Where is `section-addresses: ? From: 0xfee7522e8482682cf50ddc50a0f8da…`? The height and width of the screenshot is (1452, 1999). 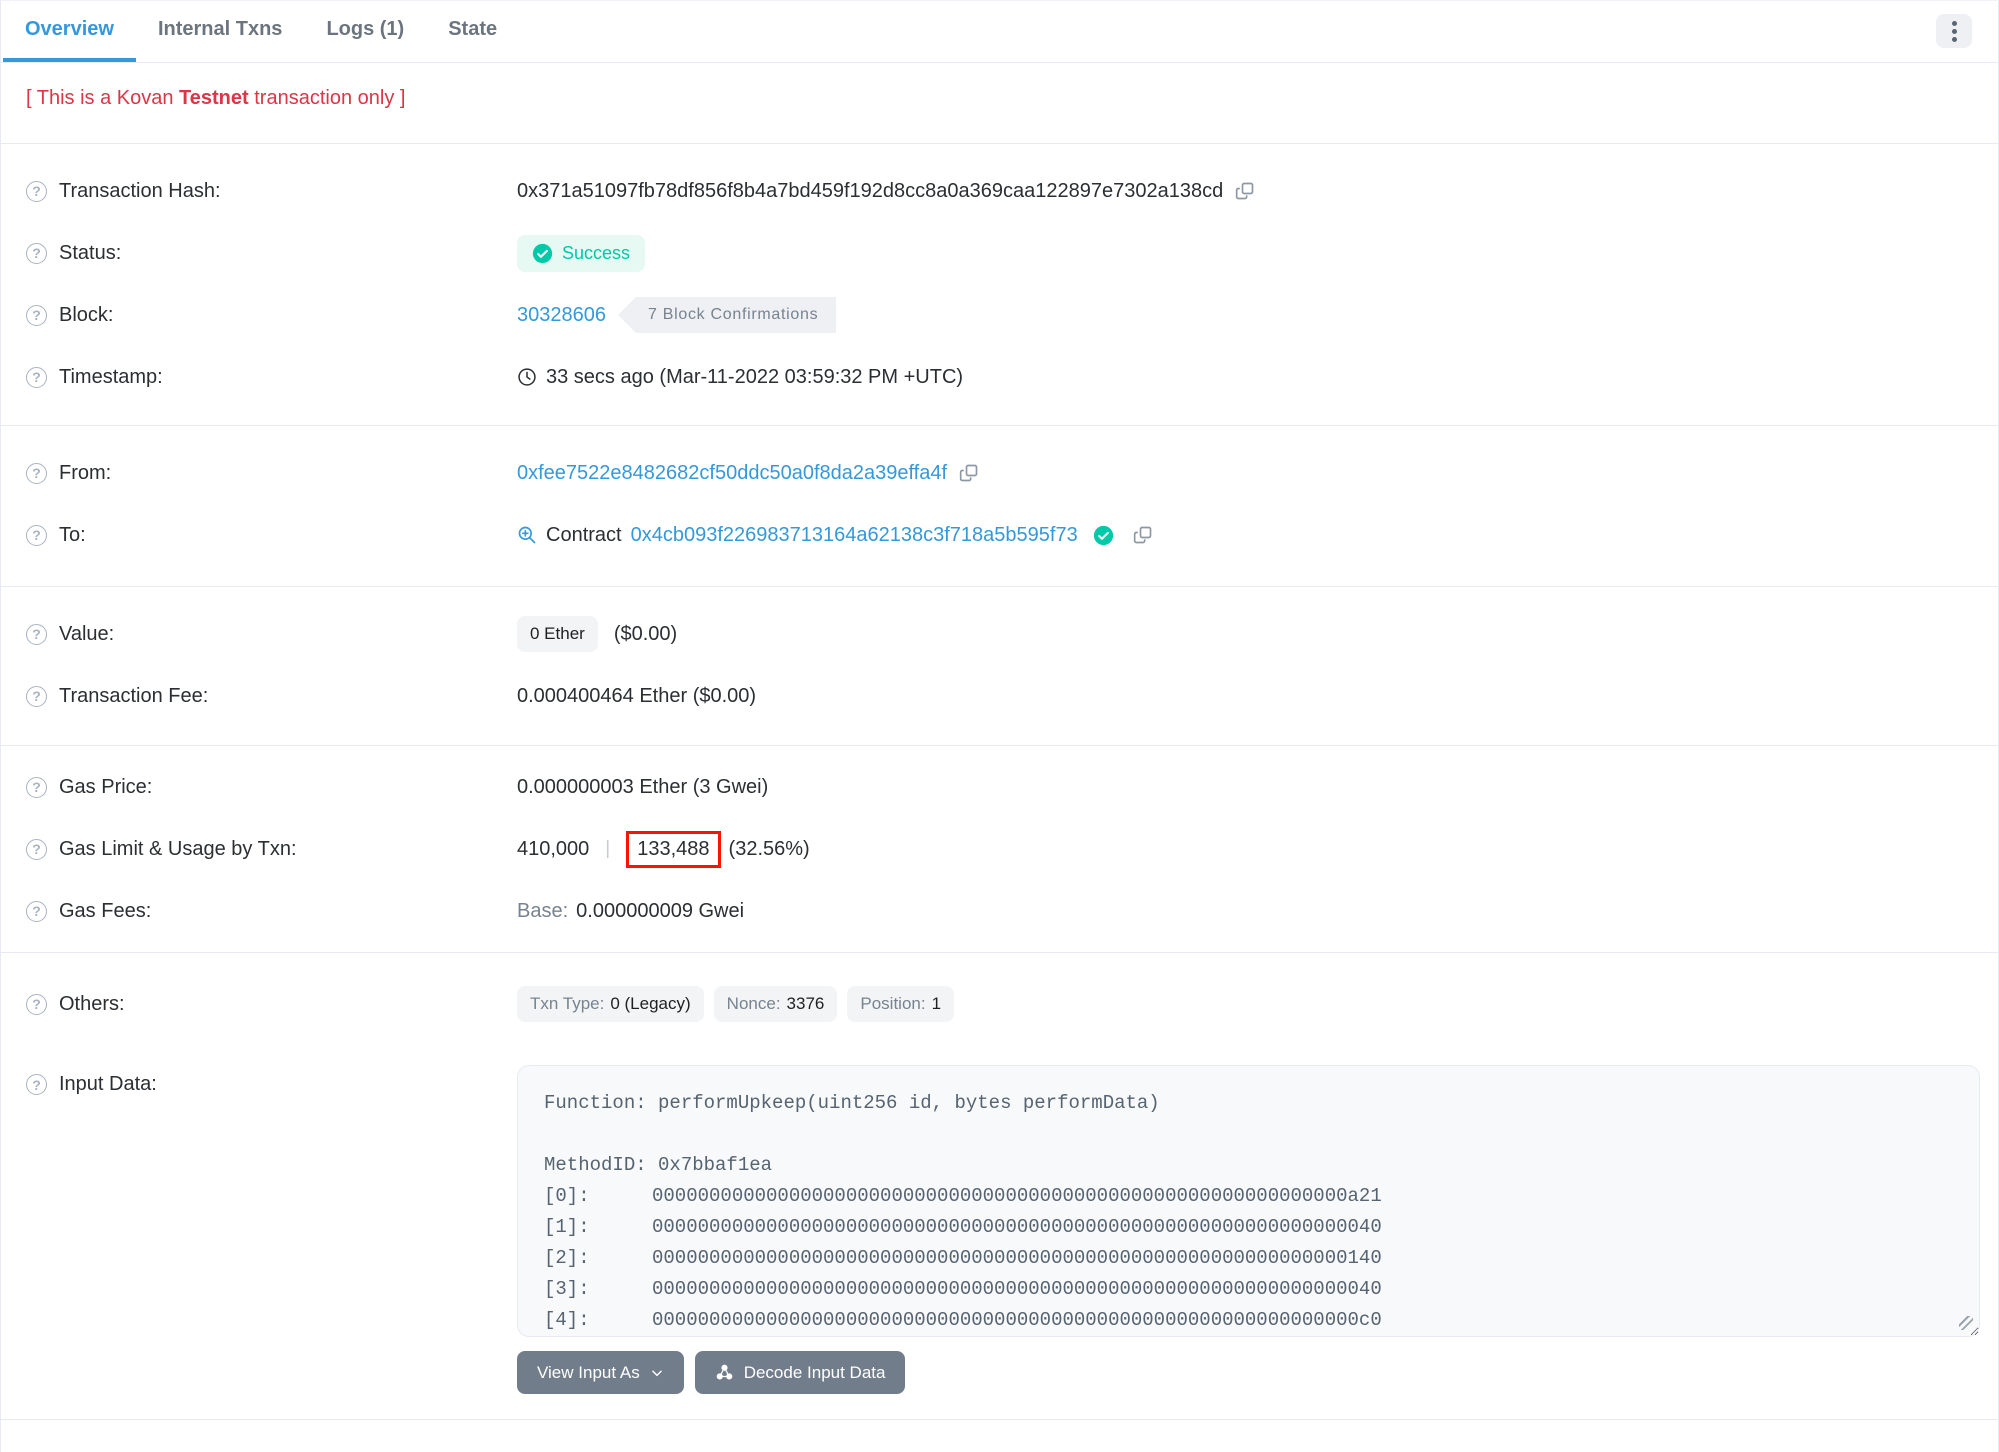
section-addresses: ? From: 0xfee7522e8482682cf50ddc50a0f8da… is located at coordinates (999, 506).